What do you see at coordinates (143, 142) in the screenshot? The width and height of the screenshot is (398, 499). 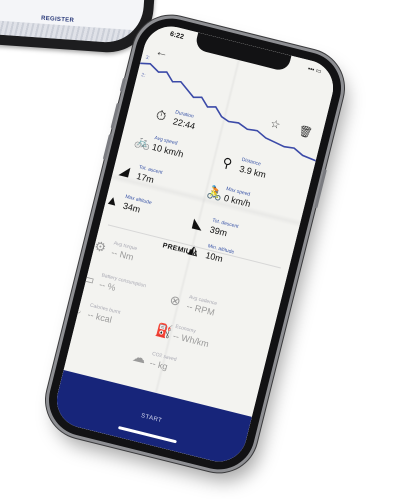 I see `bicycle-icon: 🚲` at bounding box center [143, 142].